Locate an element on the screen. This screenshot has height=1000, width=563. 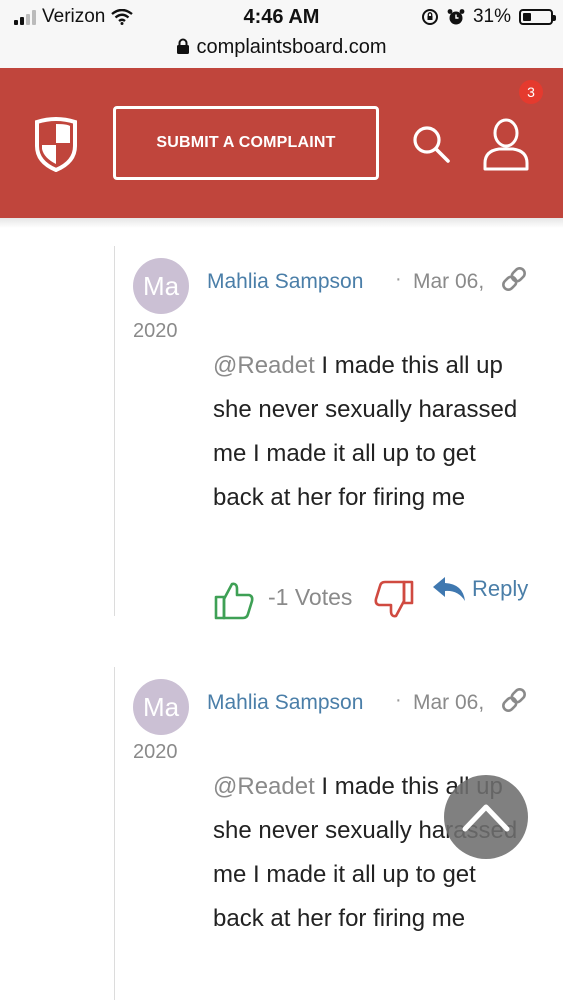
reply-arrow-icon is located at coordinates (449, 589).